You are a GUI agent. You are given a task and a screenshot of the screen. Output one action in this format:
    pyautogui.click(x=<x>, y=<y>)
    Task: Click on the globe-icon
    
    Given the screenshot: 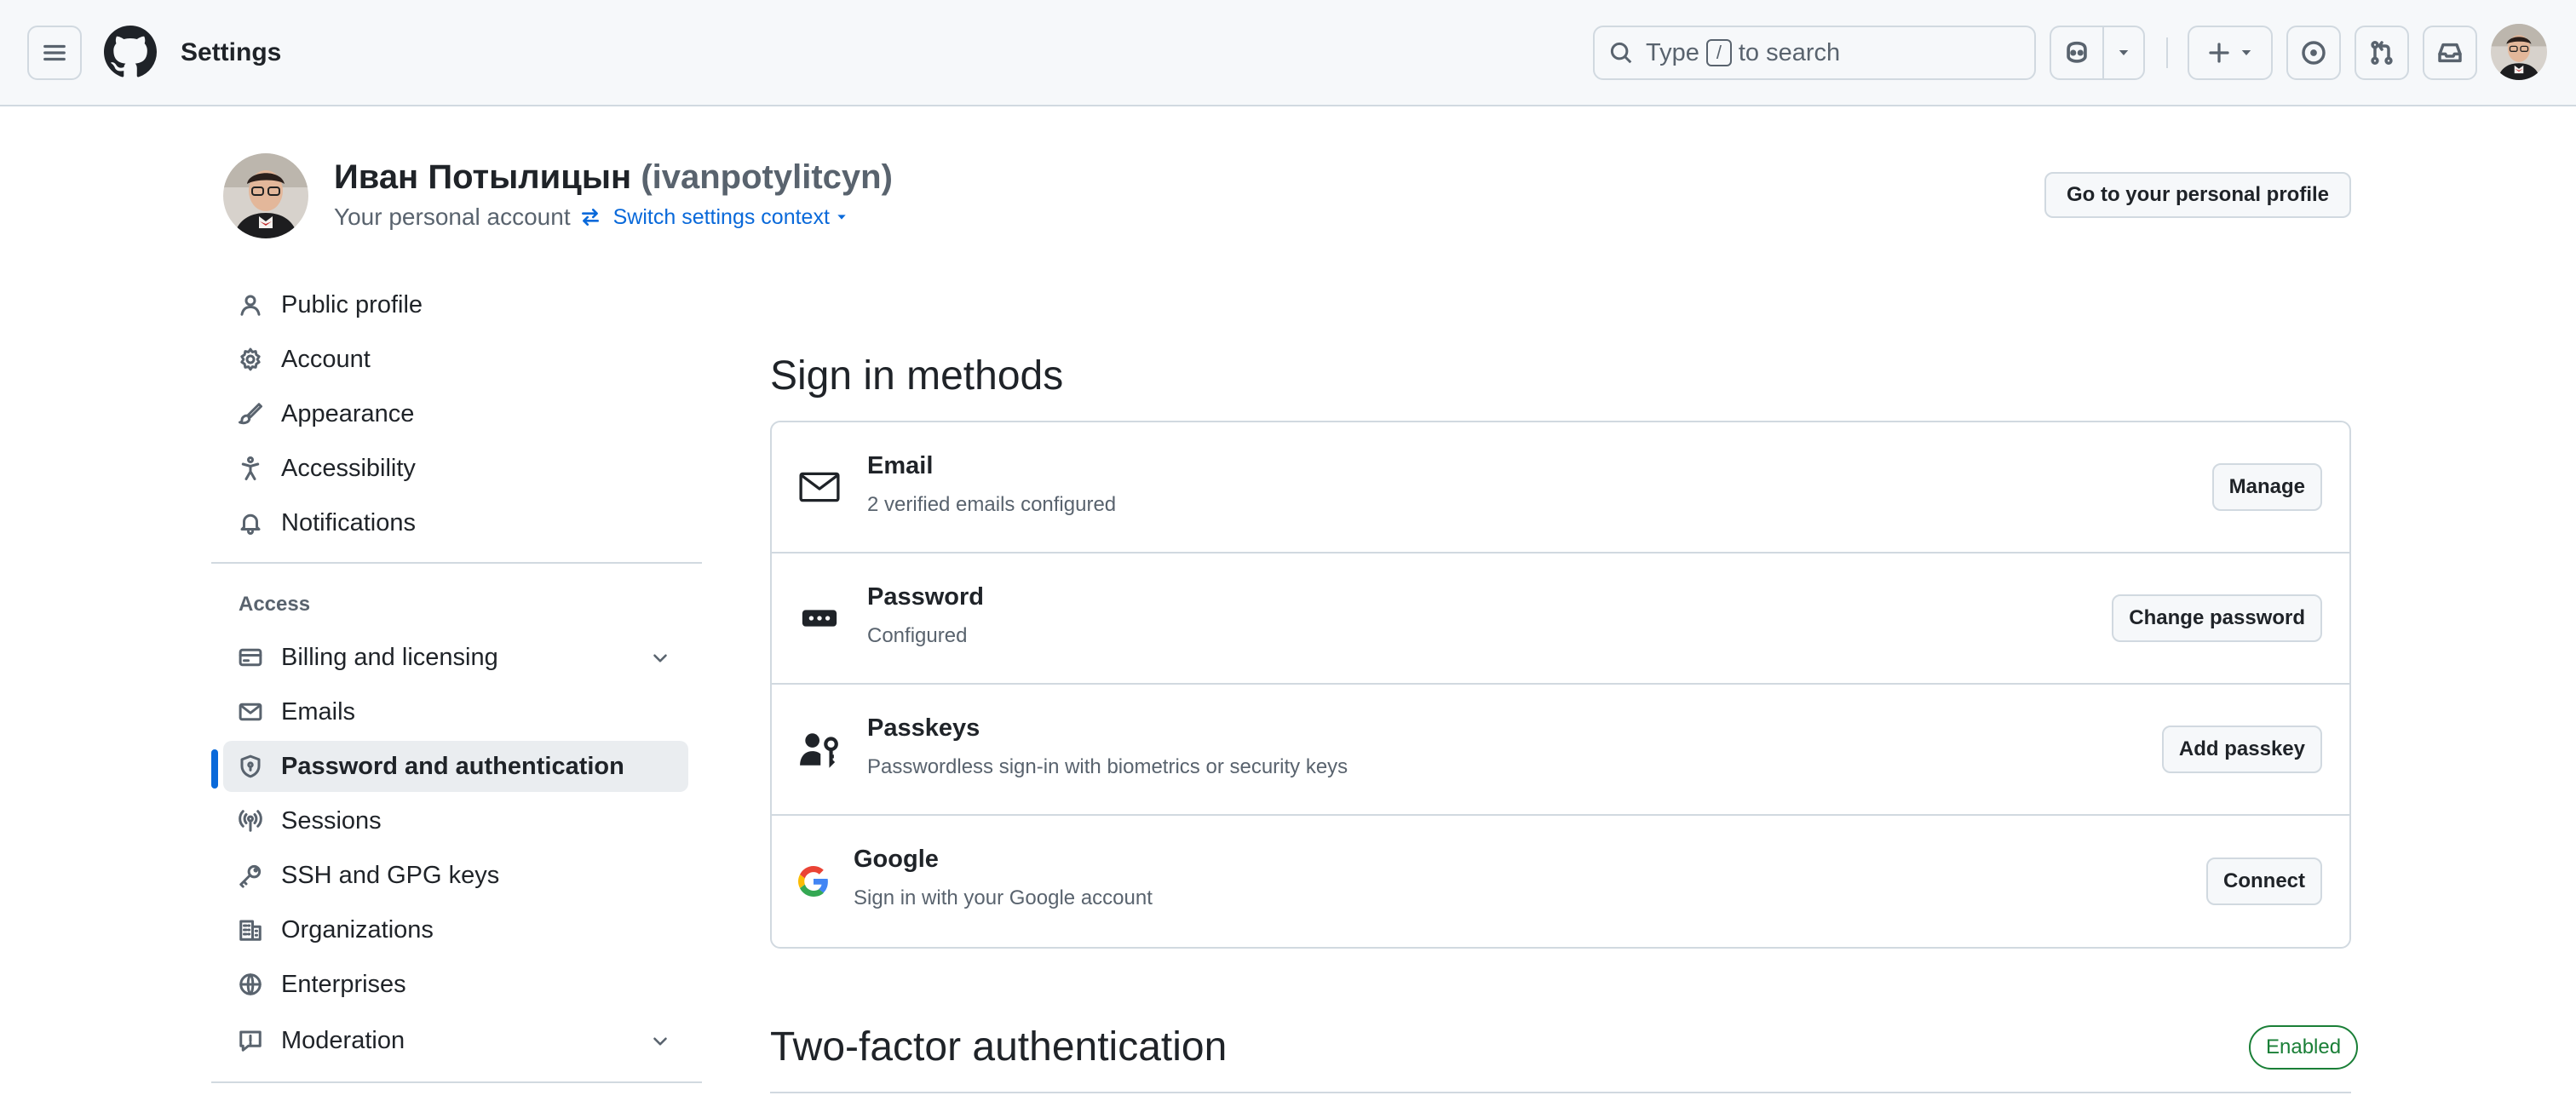 What is the action you would take?
    pyautogui.click(x=251, y=985)
    